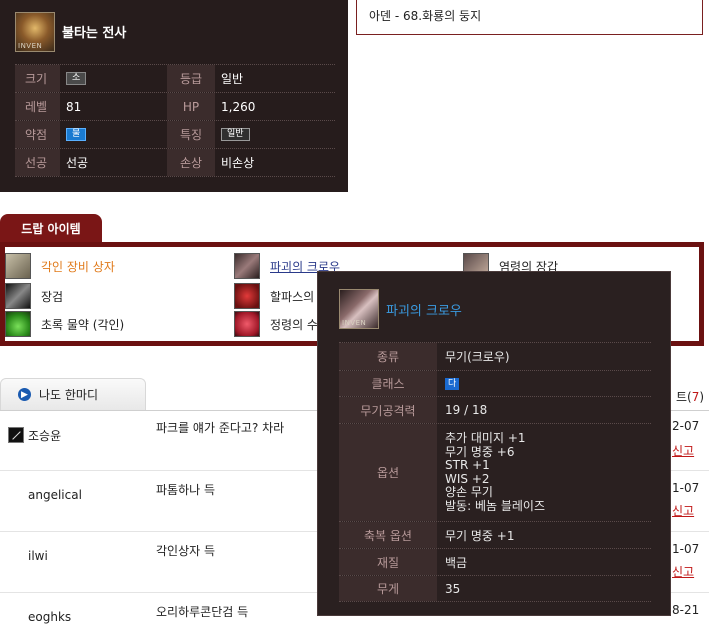 This screenshot has height=627, width=709. I want to click on tooltip-title: 파괴의 크로우, so click(424, 311).